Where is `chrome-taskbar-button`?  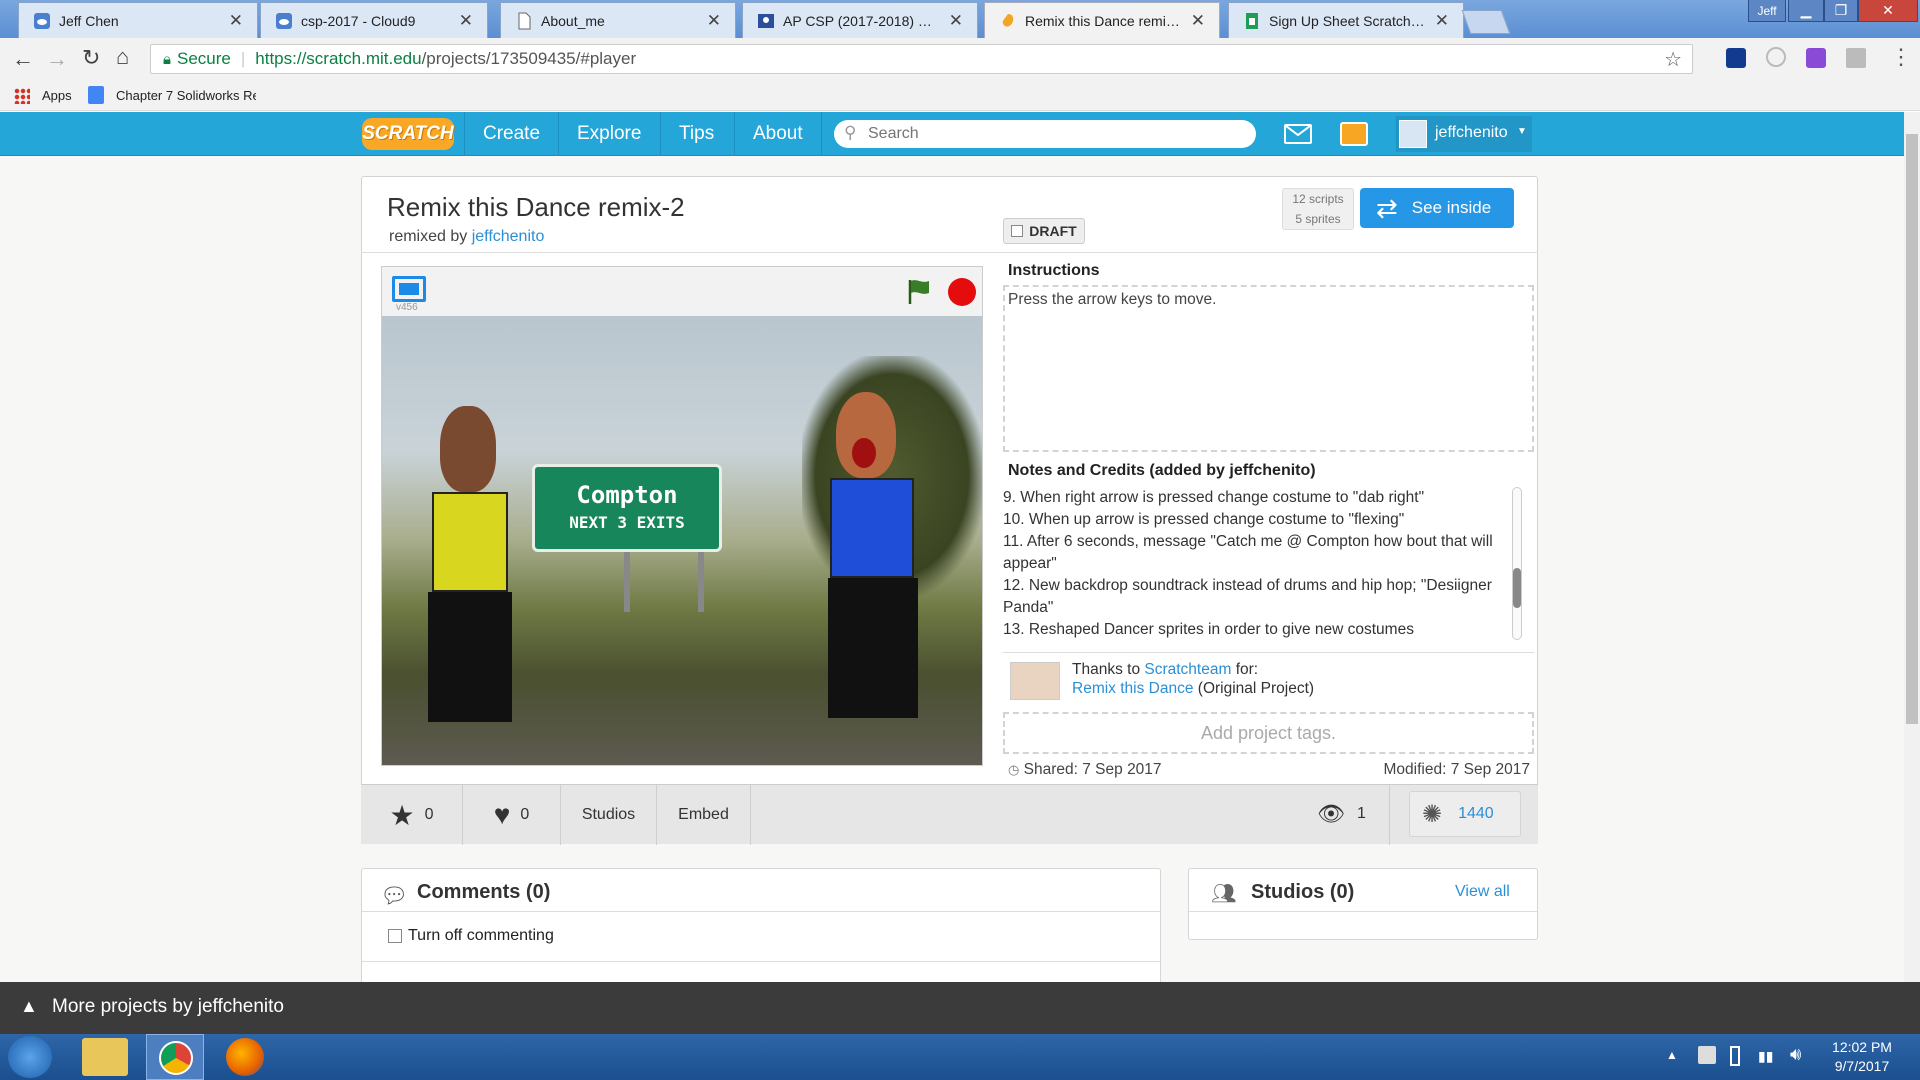
chrome-taskbar-button is located at coordinates (175, 1057).